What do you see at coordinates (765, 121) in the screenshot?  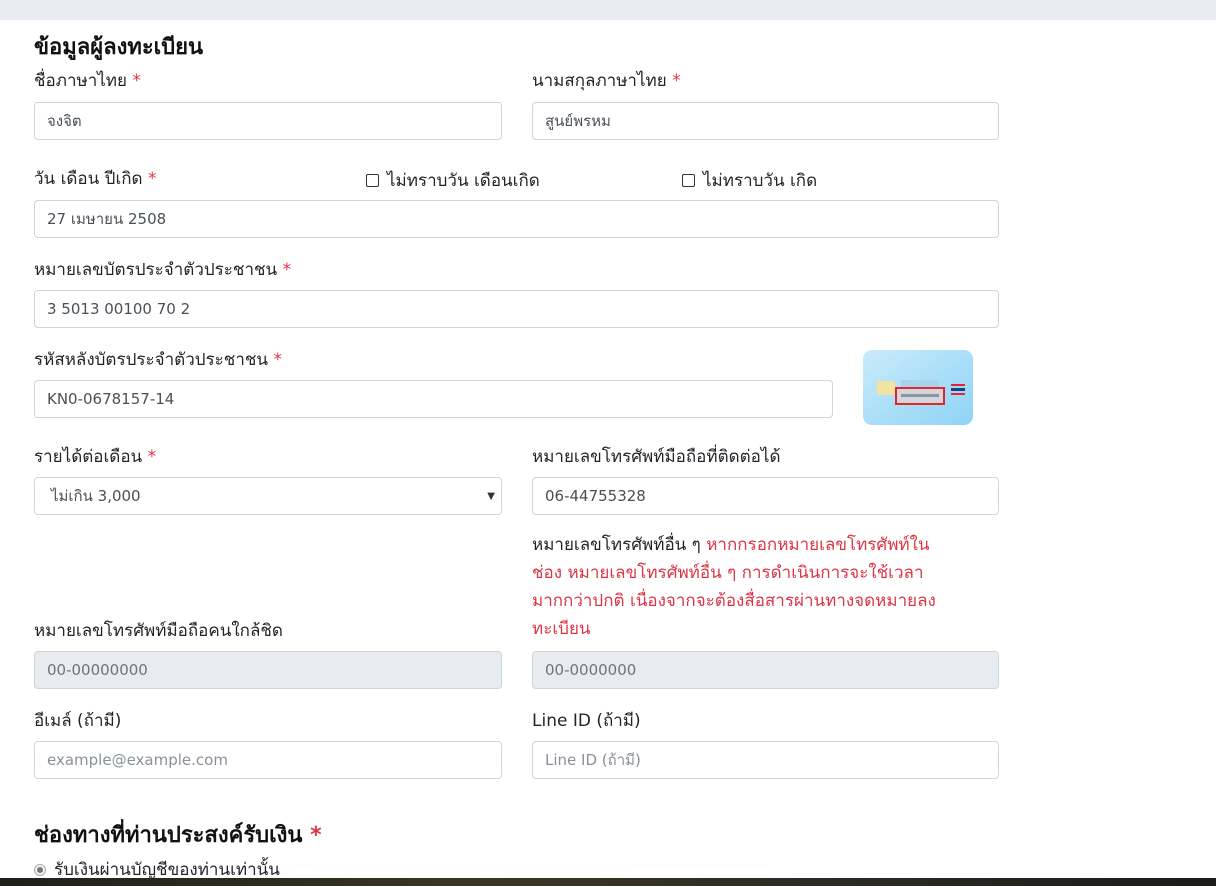 I see `last-name-input: สูนย์พรหม` at bounding box center [765, 121].